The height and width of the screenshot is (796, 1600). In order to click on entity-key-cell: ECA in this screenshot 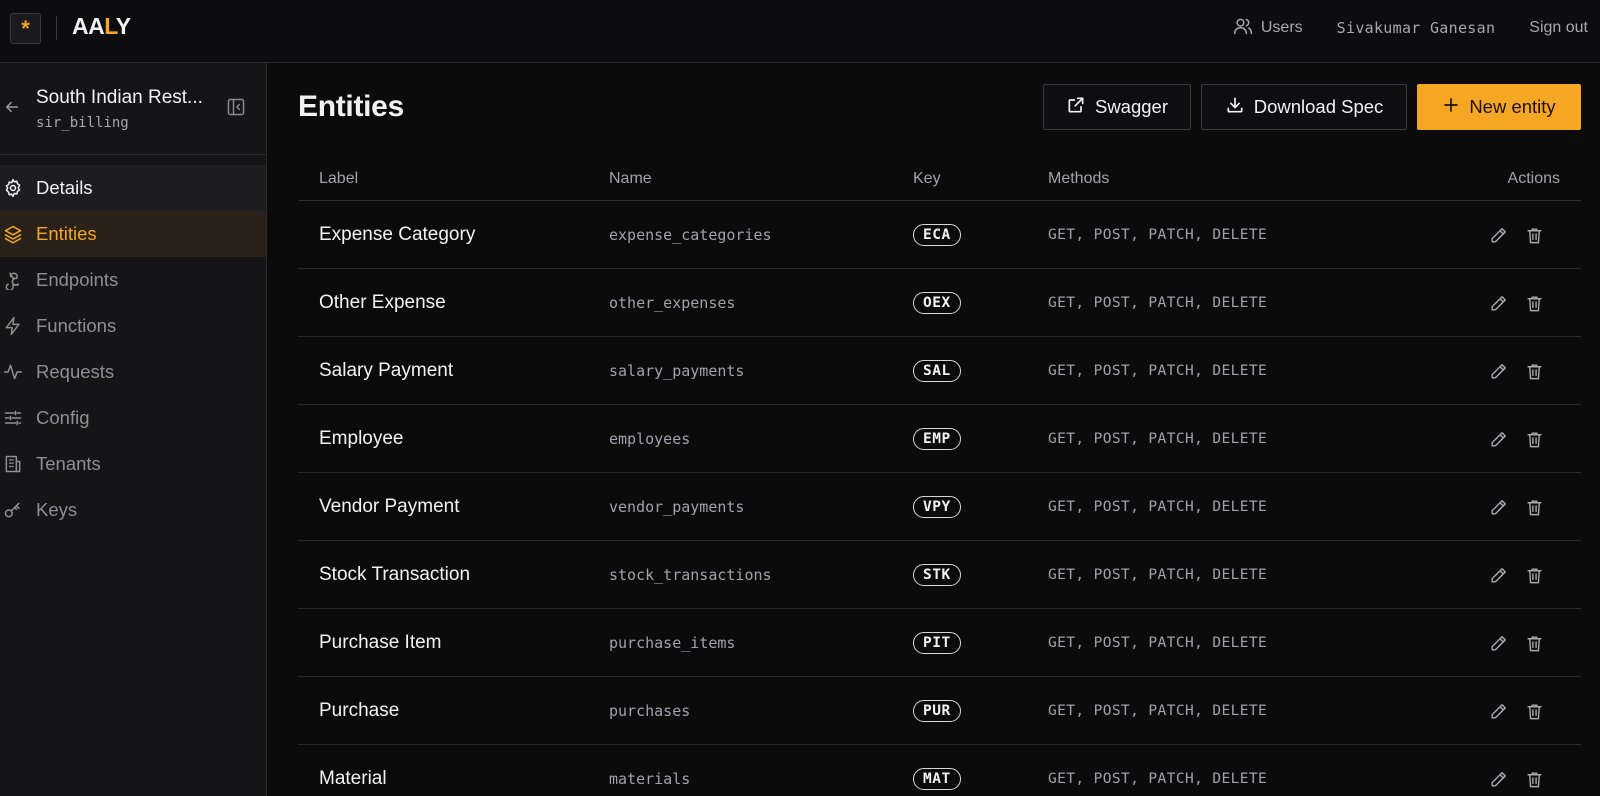, I will do `click(937, 235)`.